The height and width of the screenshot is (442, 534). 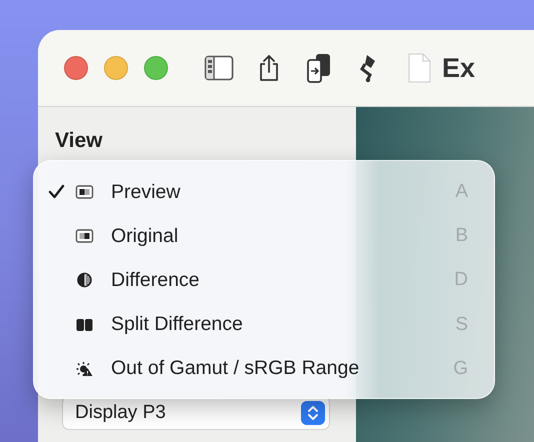 I want to click on color-profile-dropdown: Display P3, so click(x=196, y=413).